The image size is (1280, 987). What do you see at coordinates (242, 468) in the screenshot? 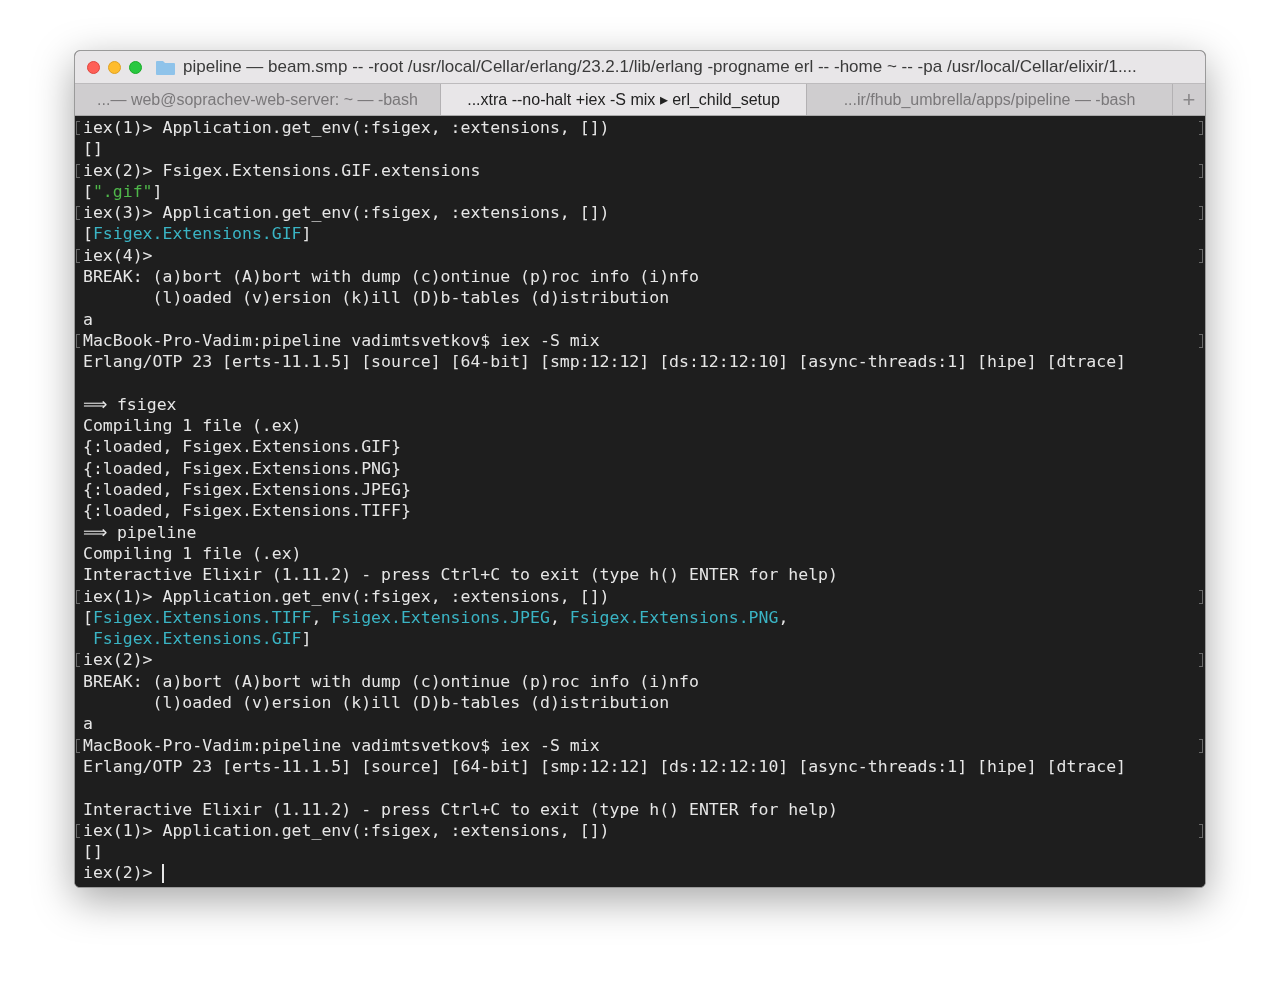
I see `terminal-line: {:loaded, Fsigex.Extensions.PNG}` at bounding box center [242, 468].